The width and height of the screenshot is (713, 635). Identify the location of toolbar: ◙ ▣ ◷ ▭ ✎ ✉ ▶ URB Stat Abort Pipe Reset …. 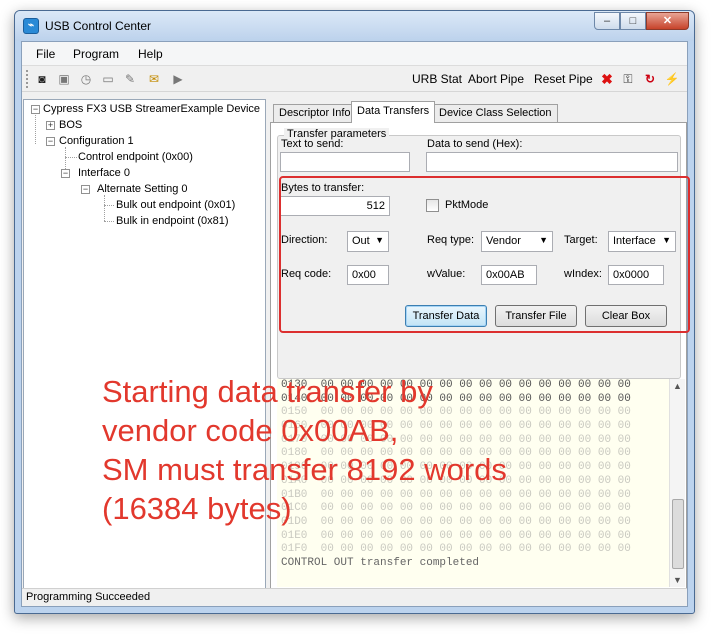
(354, 79).